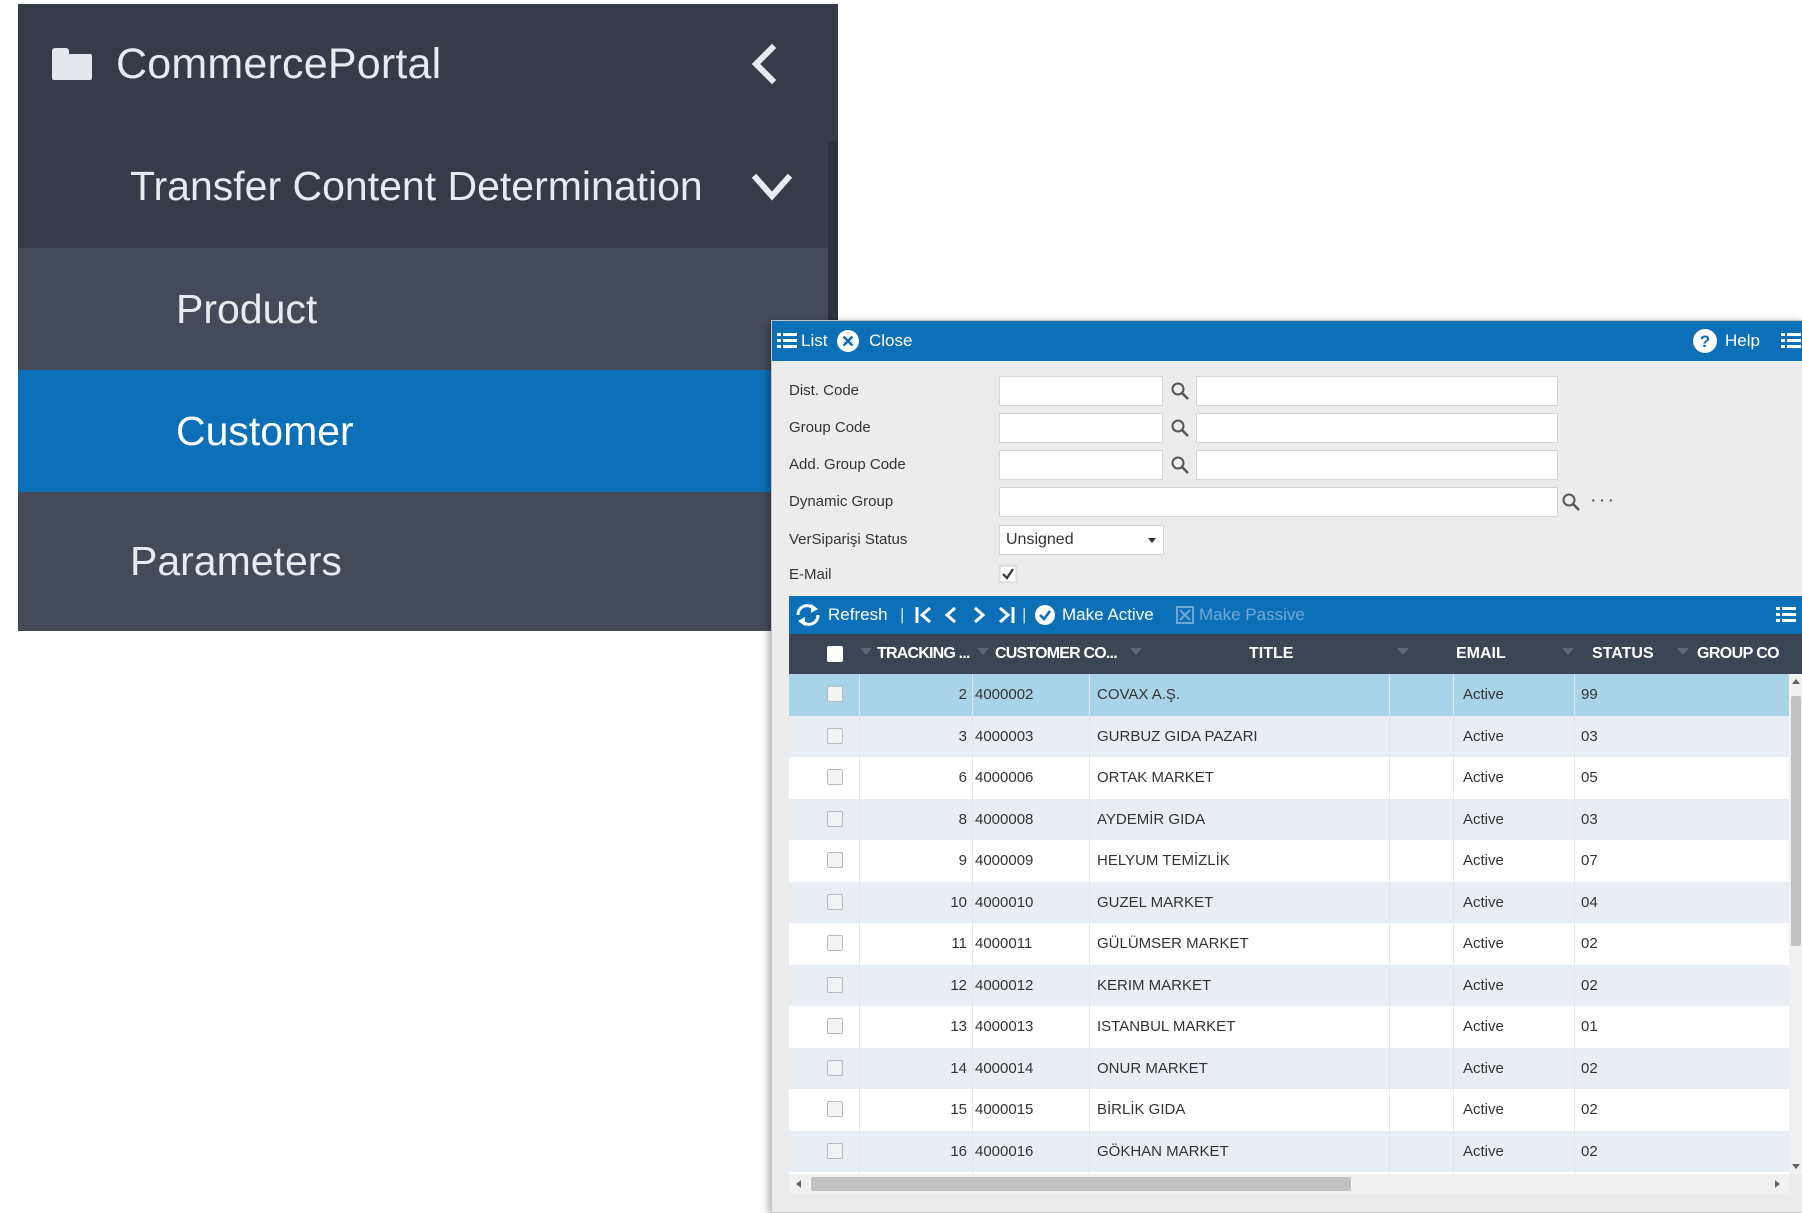  I want to click on table-row: 8 4000008 AYDEMİR GIDA Active 03, so click(1289, 819).